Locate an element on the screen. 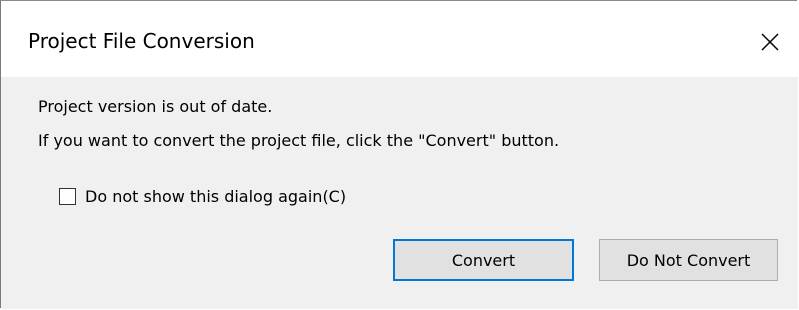 This screenshot has width=799, height=310. dialog-title: Project File Conversion is located at coordinates (141, 41).